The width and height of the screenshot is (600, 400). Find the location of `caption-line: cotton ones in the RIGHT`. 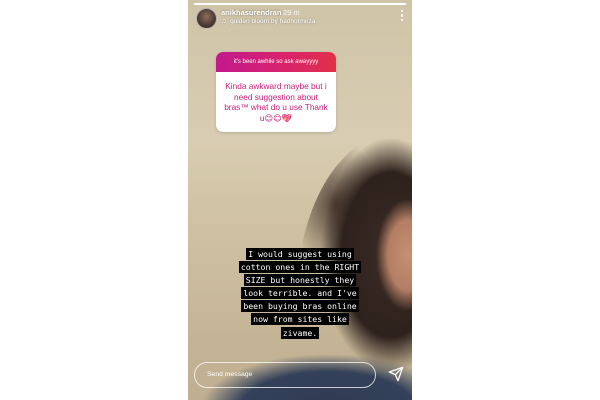

caption-line: cotton ones in the RIGHT is located at coordinates (300, 267).